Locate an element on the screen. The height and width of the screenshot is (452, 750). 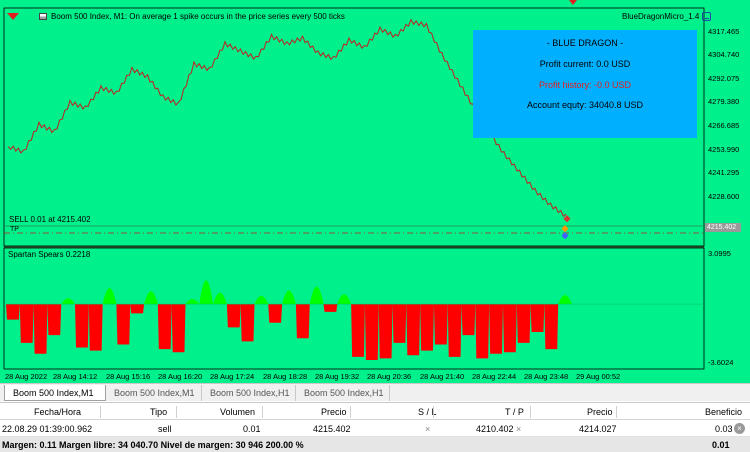
price-tick: 4304.740 is located at coordinates (724, 54).